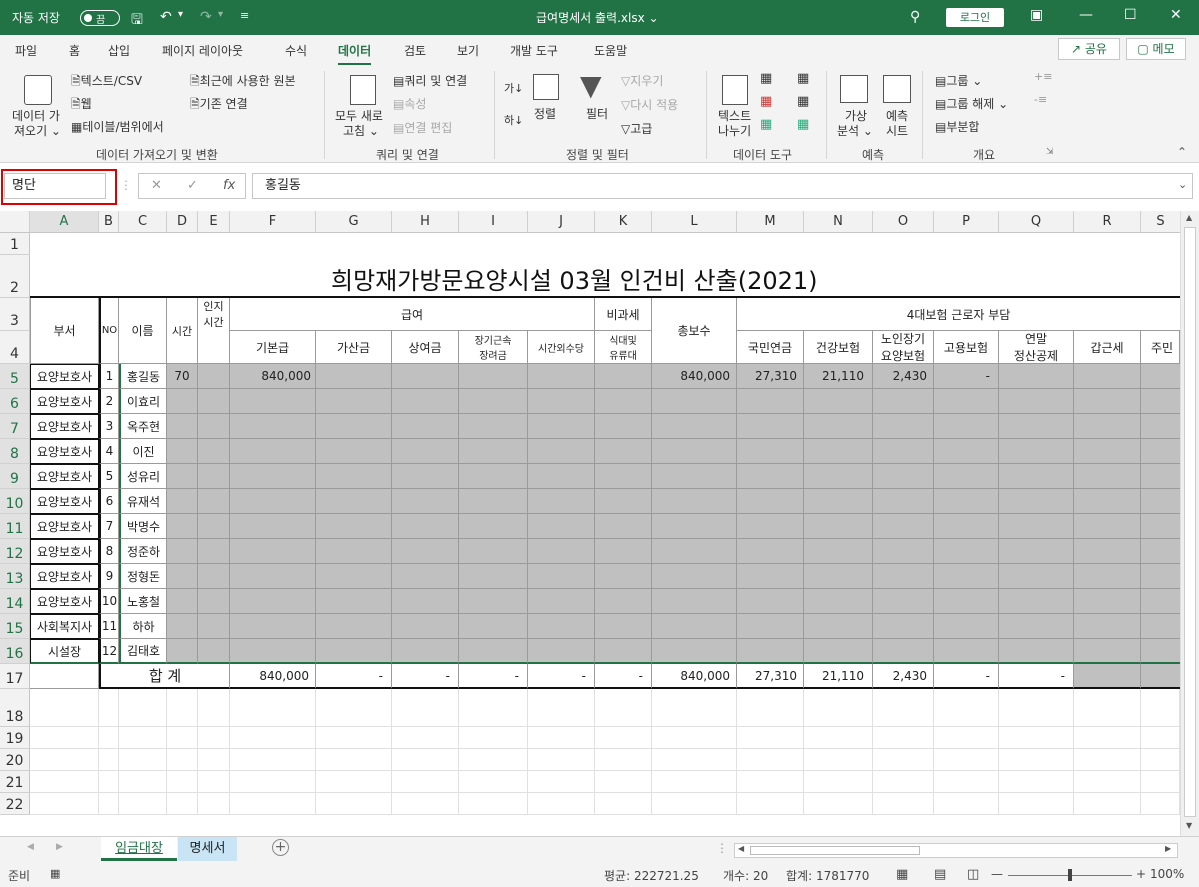 This screenshot has height=887, width=1199. Describe the element at coordinates (803, 78) in the screenshot. I see `consolidate-icon: ▦` at that location.